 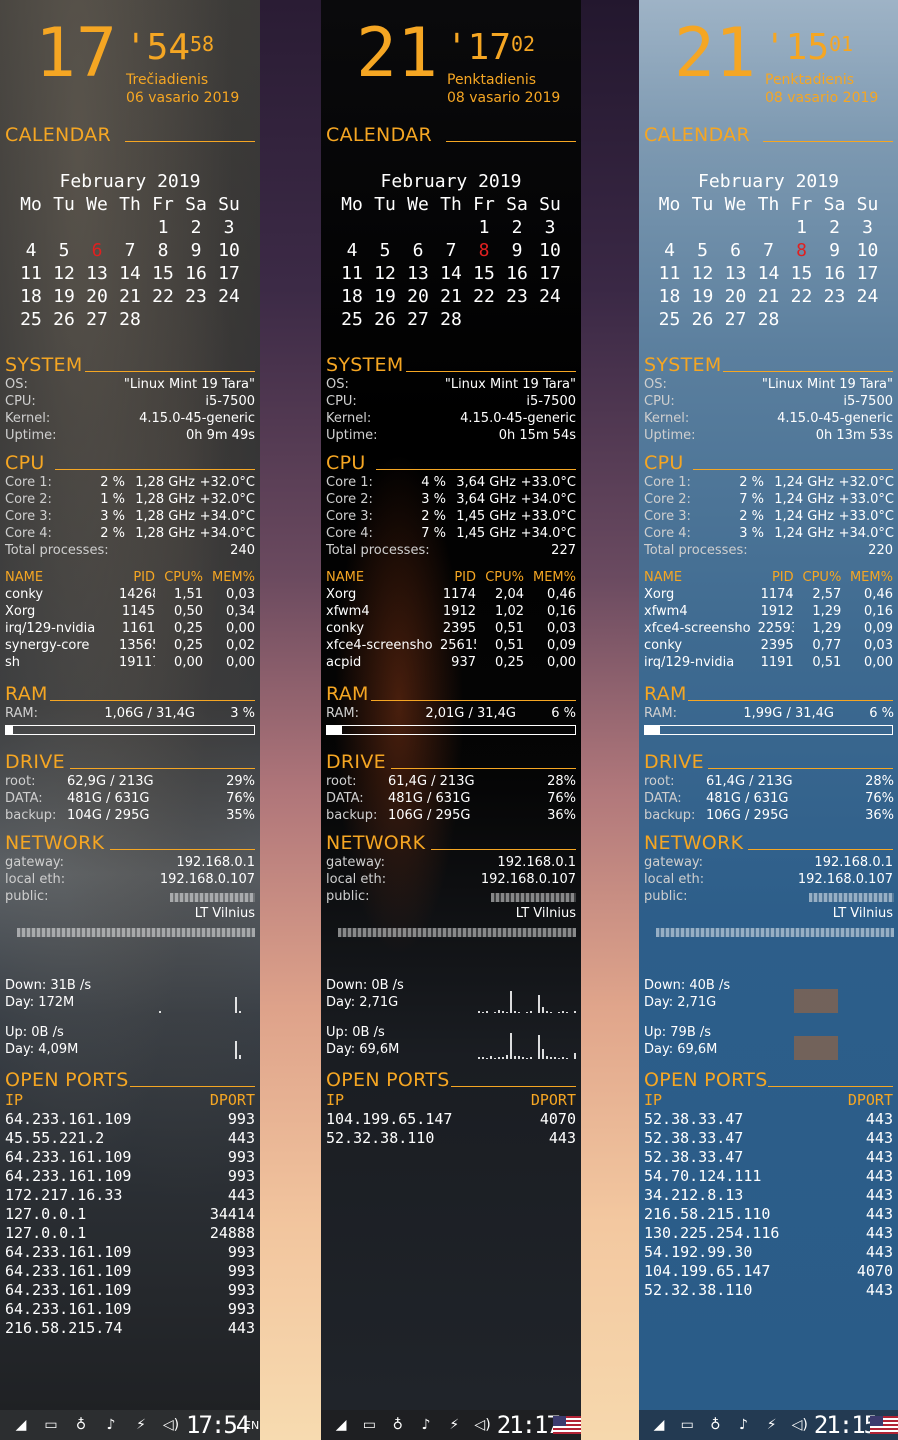 I want to click on cpu-core-row: Core 3: 2 % 1,45 GHz +33.0°C, so click(x=451, y=516).